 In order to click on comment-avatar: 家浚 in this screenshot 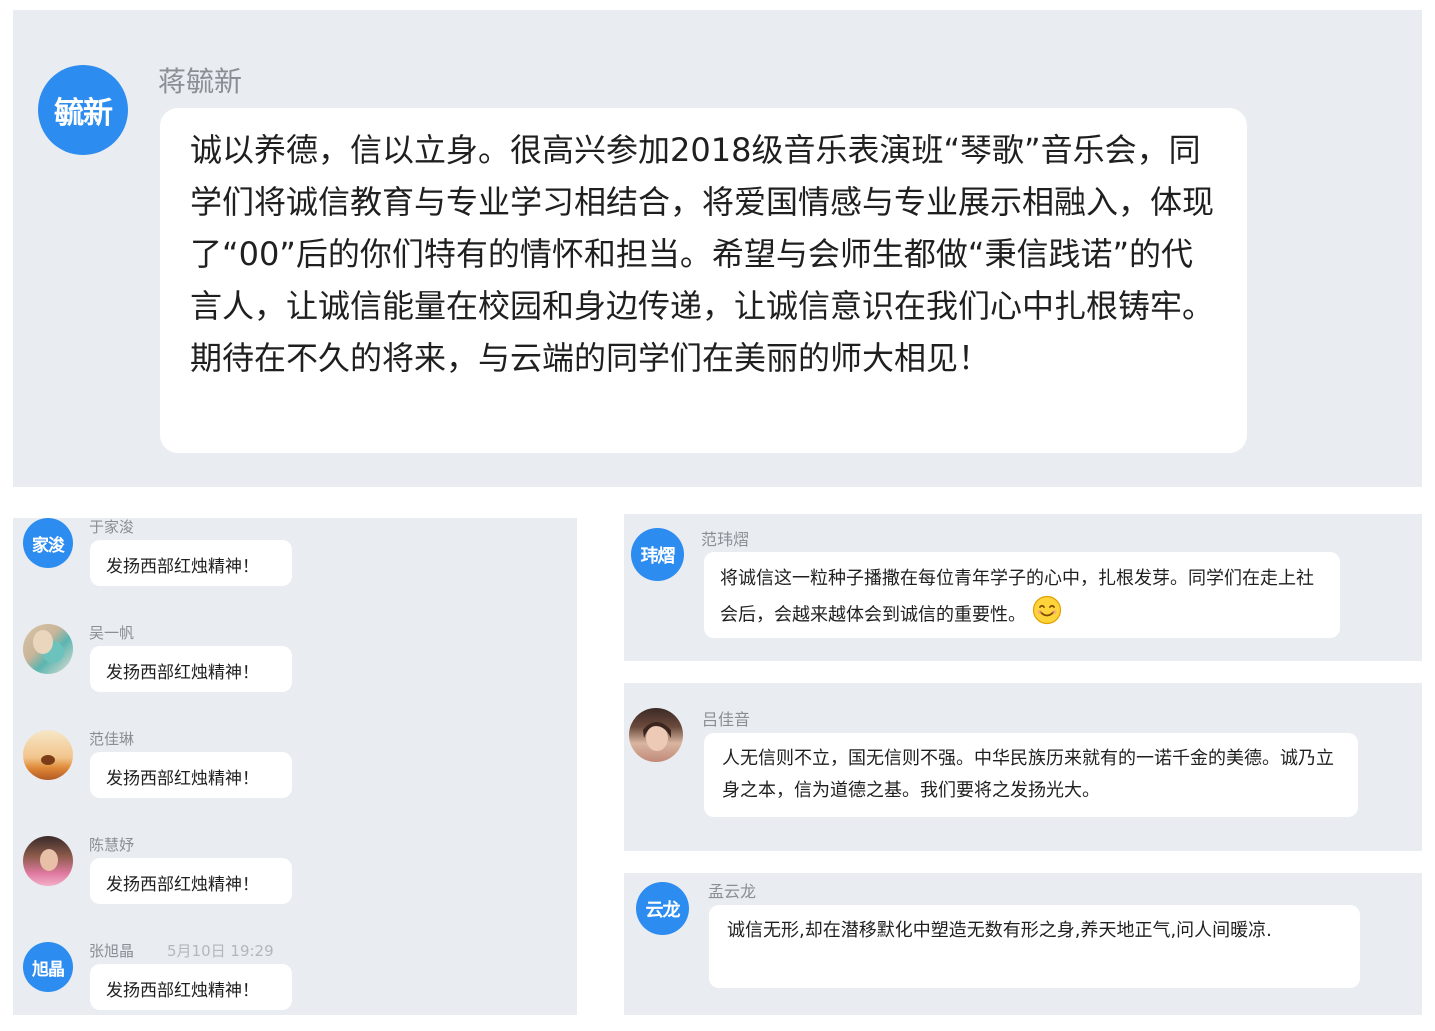, I will do `click(48, 543)`.